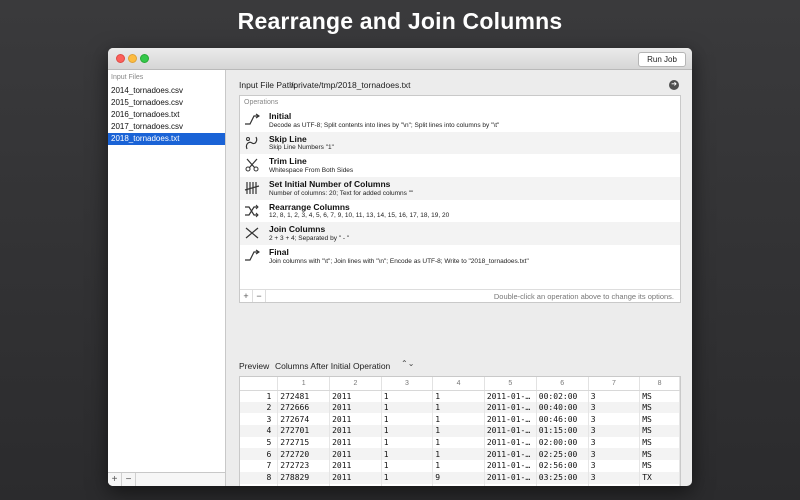 The image size is (800, 500). I want to click on table-cell: 272666, so click(304, 407).